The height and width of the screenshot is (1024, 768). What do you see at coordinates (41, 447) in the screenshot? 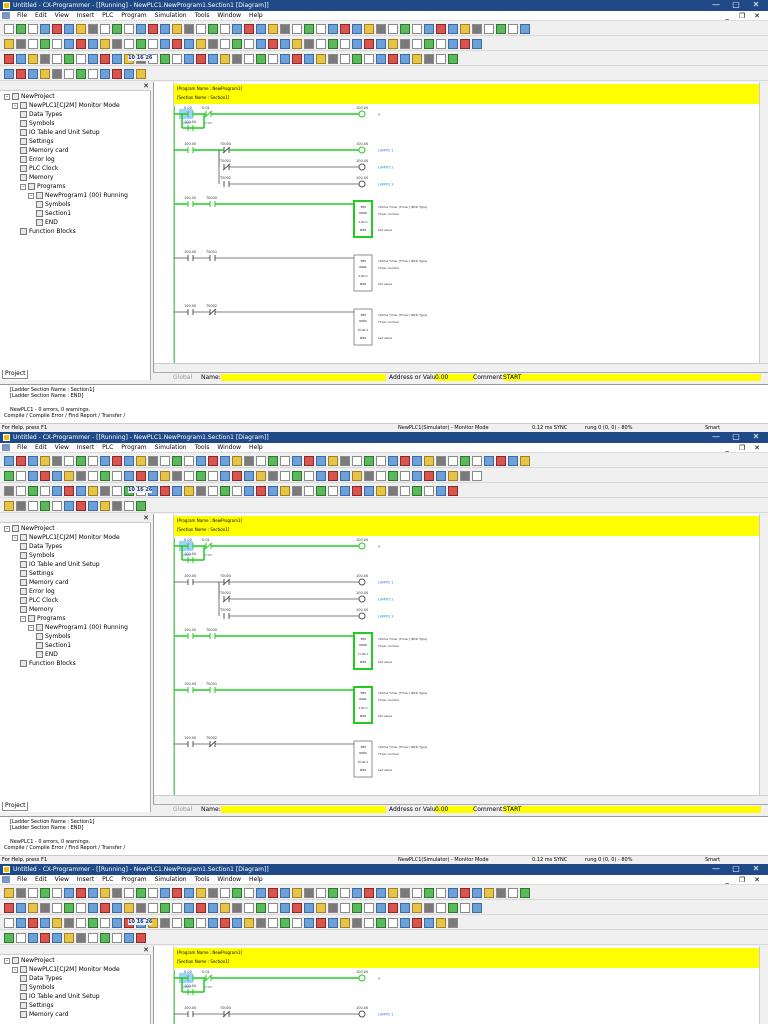
I see `menu-edit: Edit` at bounding box center [41, 447].